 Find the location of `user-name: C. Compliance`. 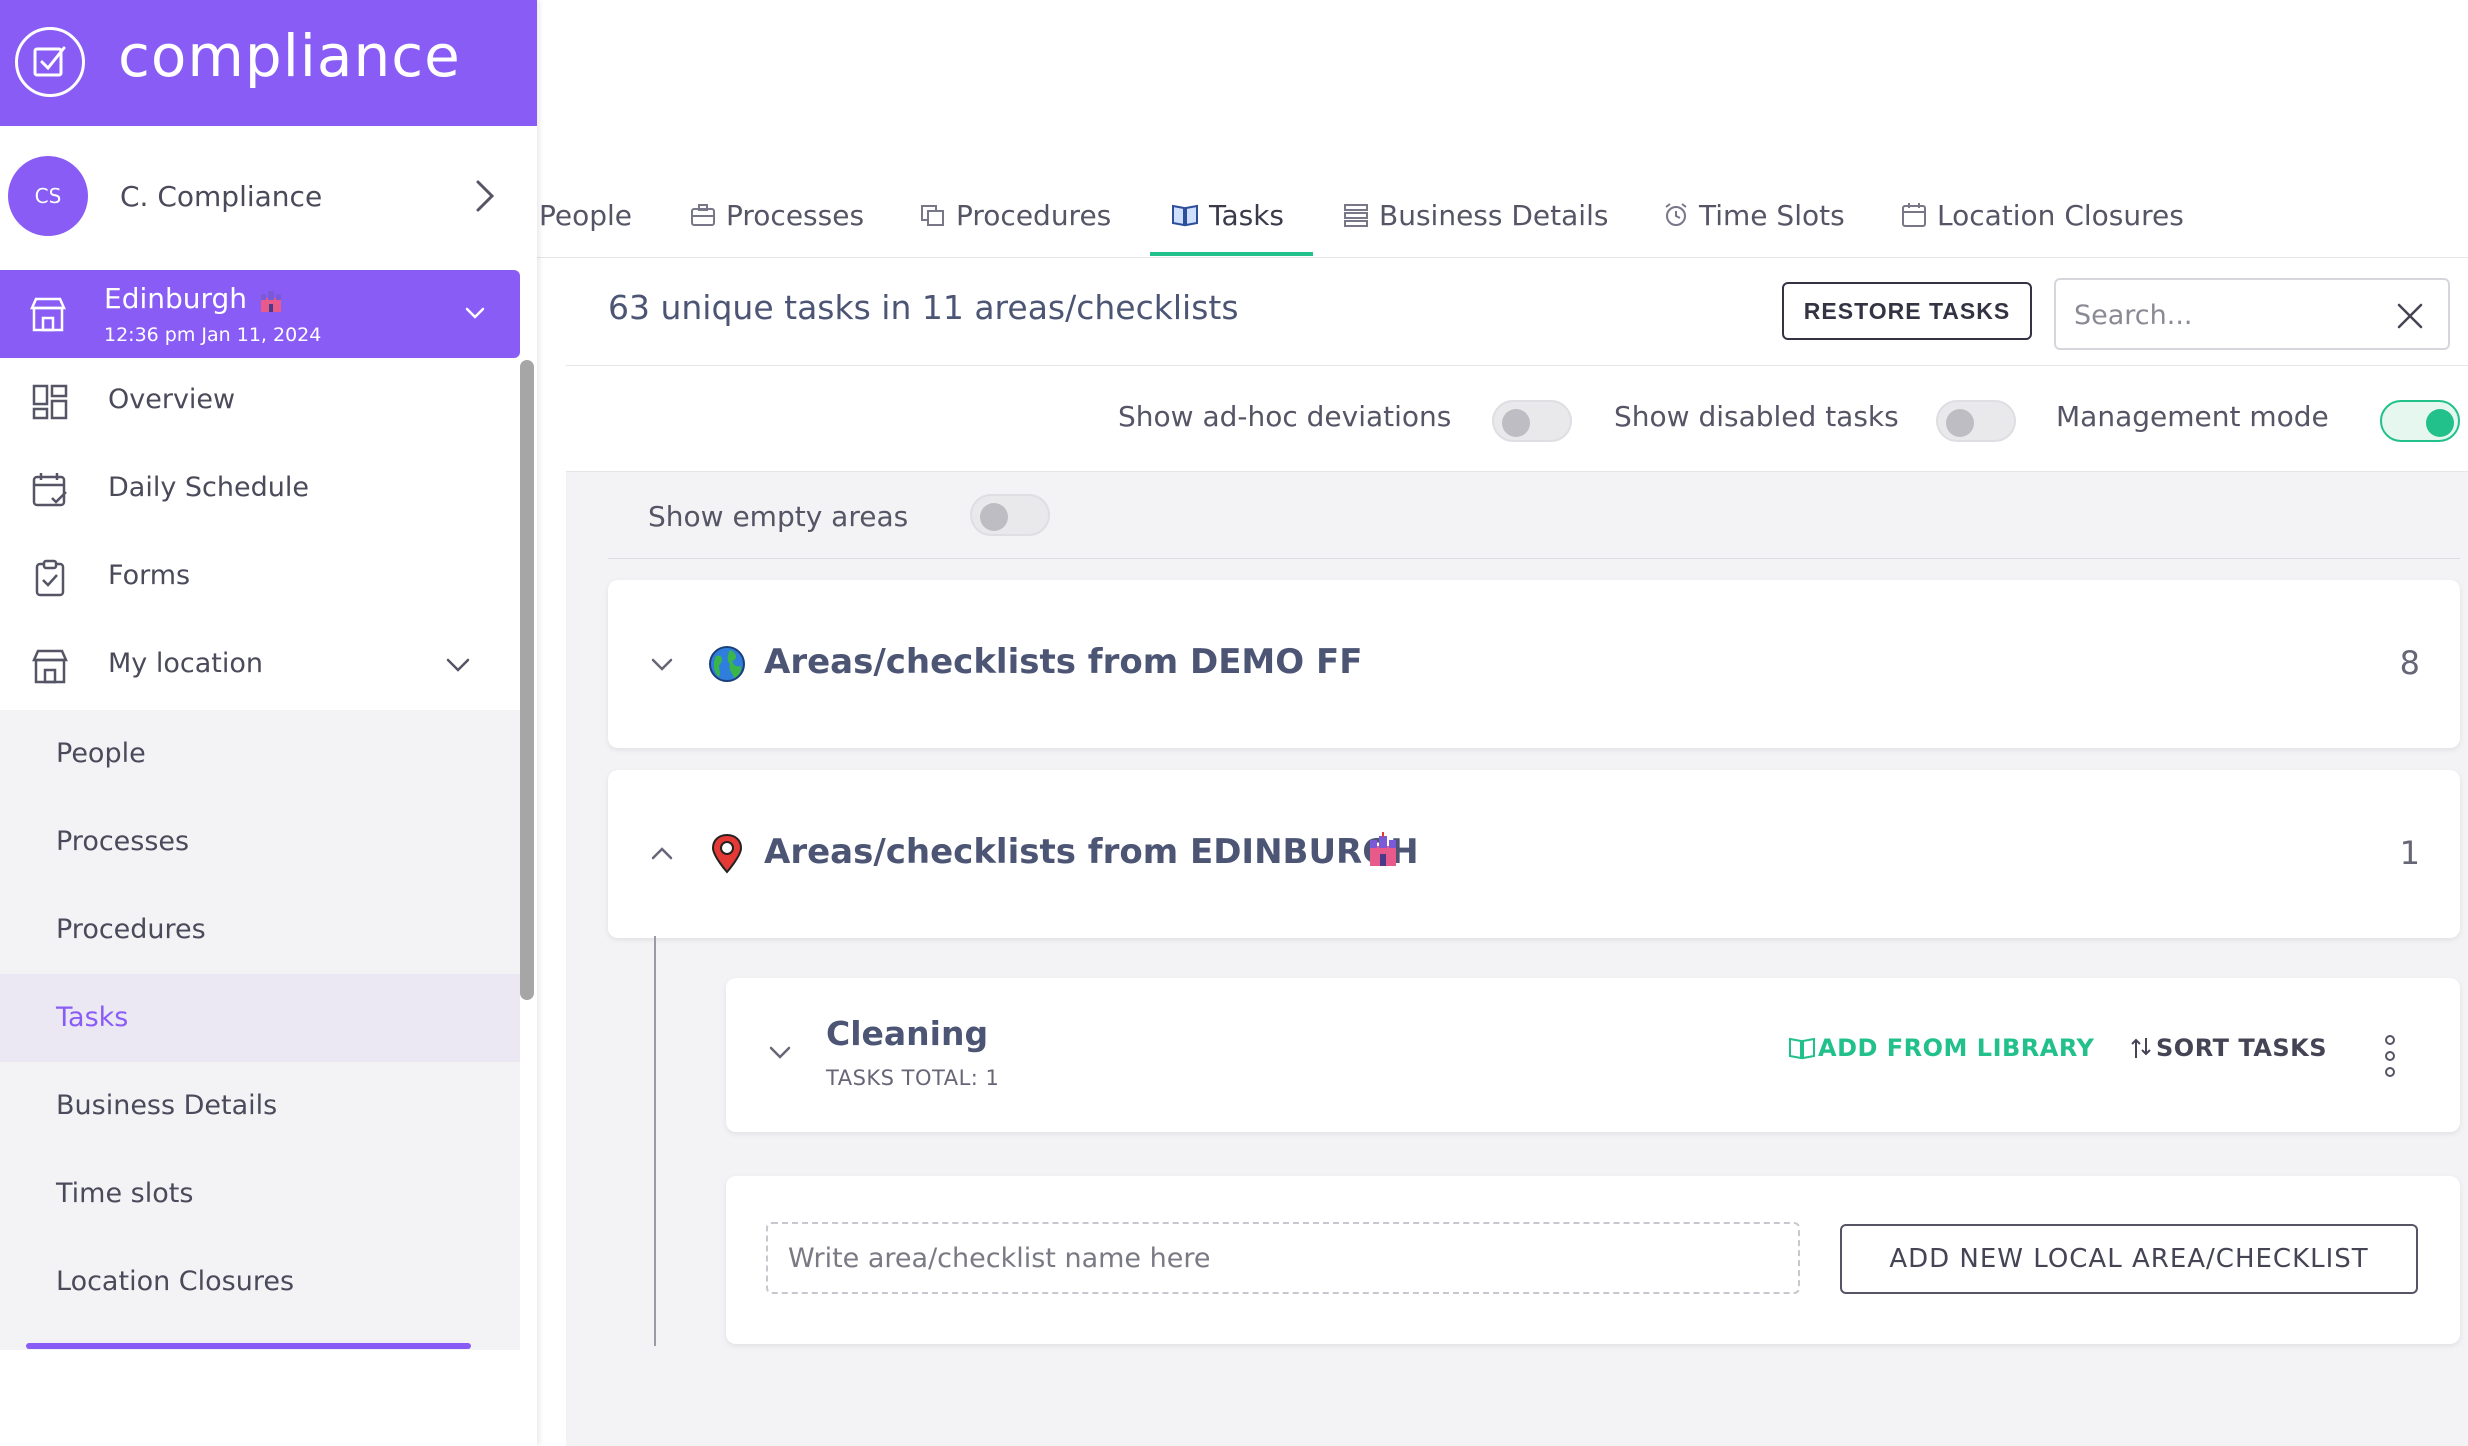

user-name: C. Compliance is located at coordinates (221, 196).